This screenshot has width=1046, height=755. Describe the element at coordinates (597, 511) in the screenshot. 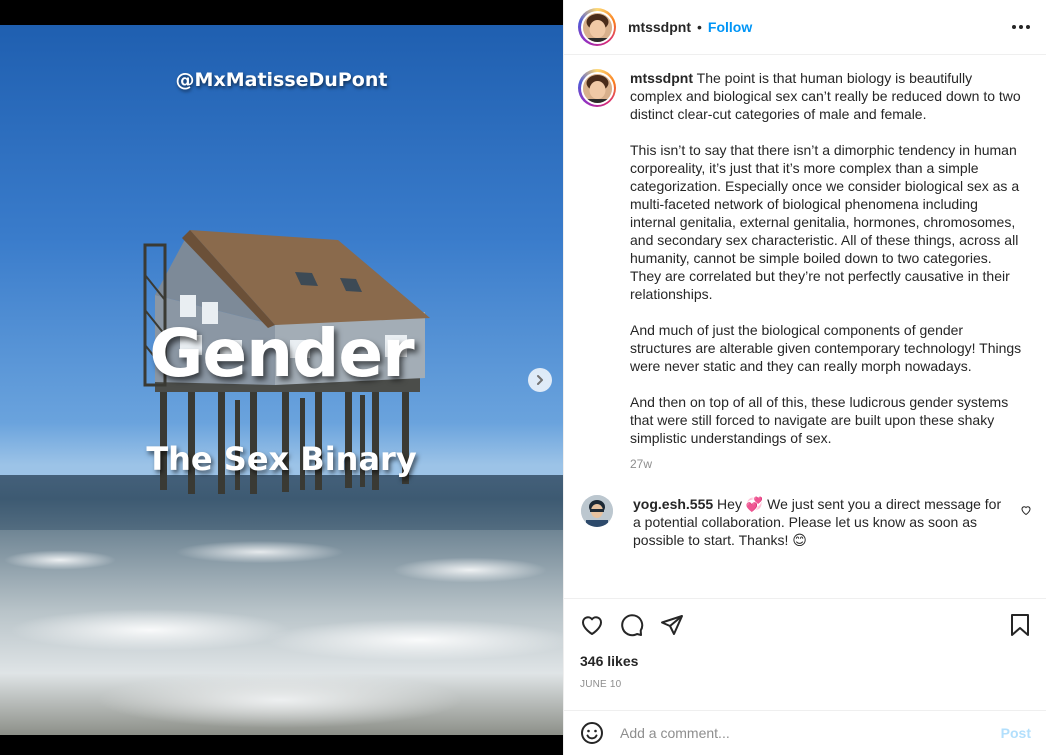

I see `comment-avatar` at that location.